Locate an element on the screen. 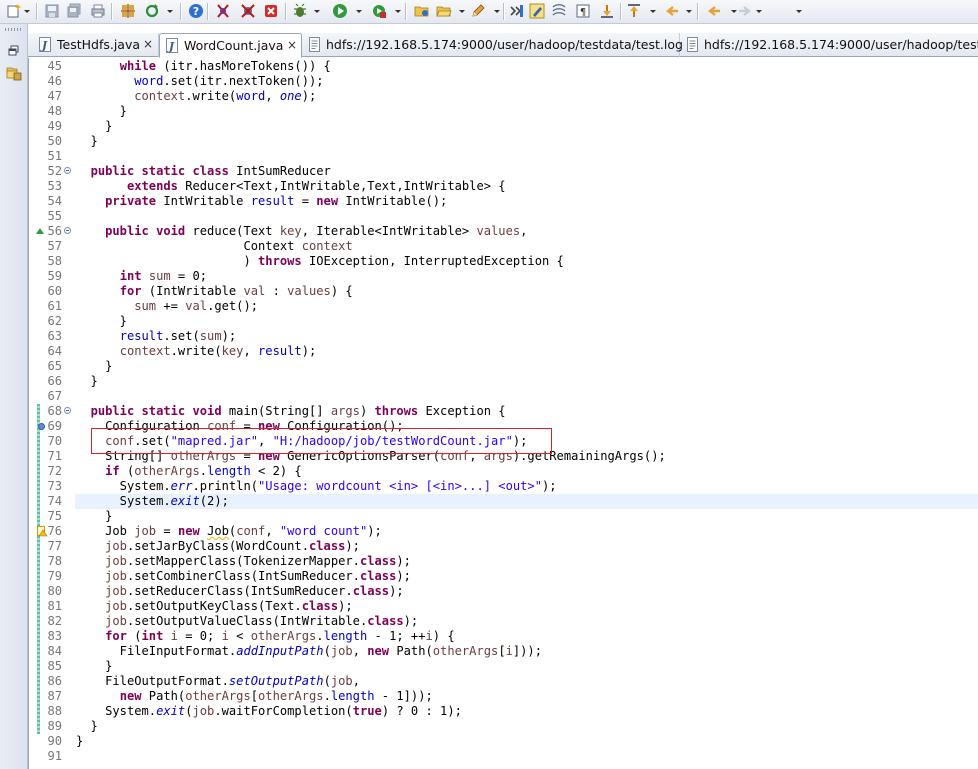 Image resolution: width=978 pixels, height=769 pixels. terminate-icon is located at coordinates (271, 11).